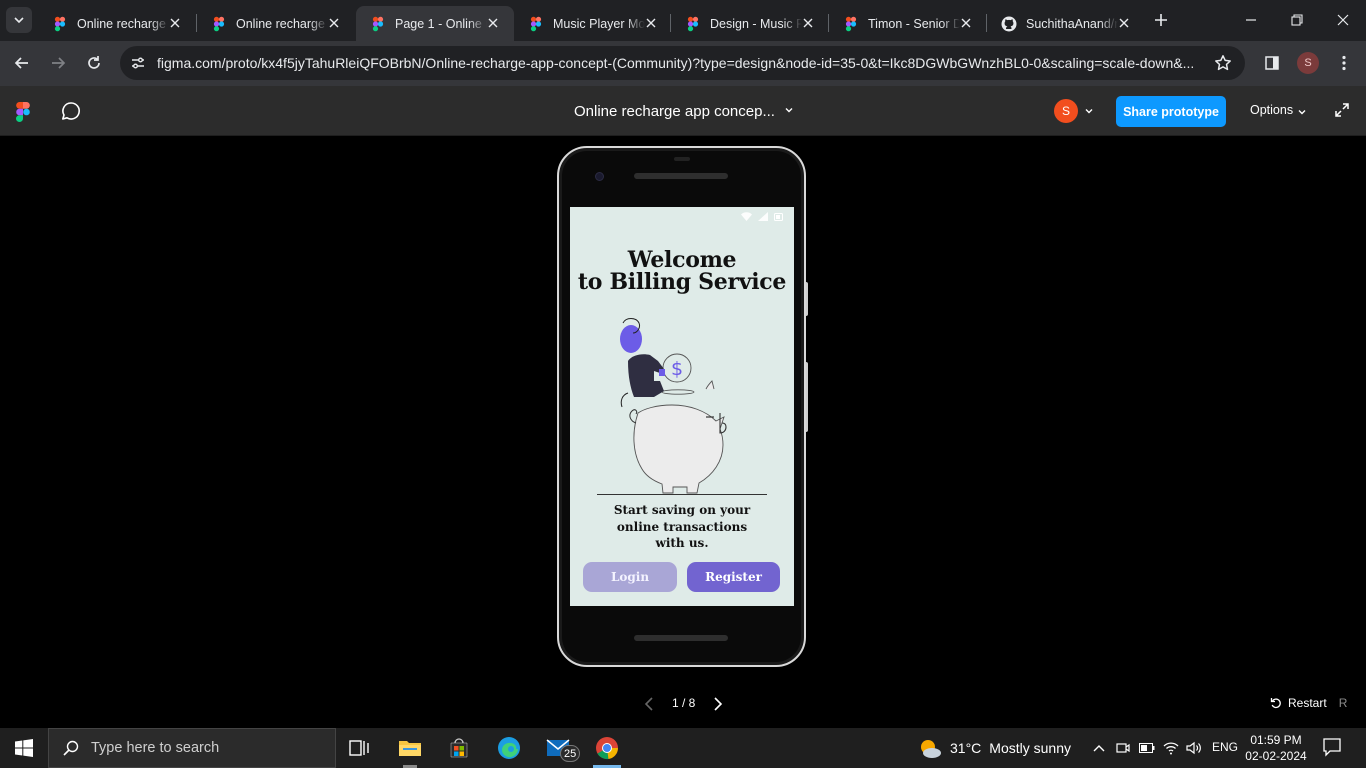 This screenshot has height=768, width=1366. What do you see at coordinates (1271, 110) in the screenshot?
I see `options-menu: Options` at bounding box center [1271, 110].